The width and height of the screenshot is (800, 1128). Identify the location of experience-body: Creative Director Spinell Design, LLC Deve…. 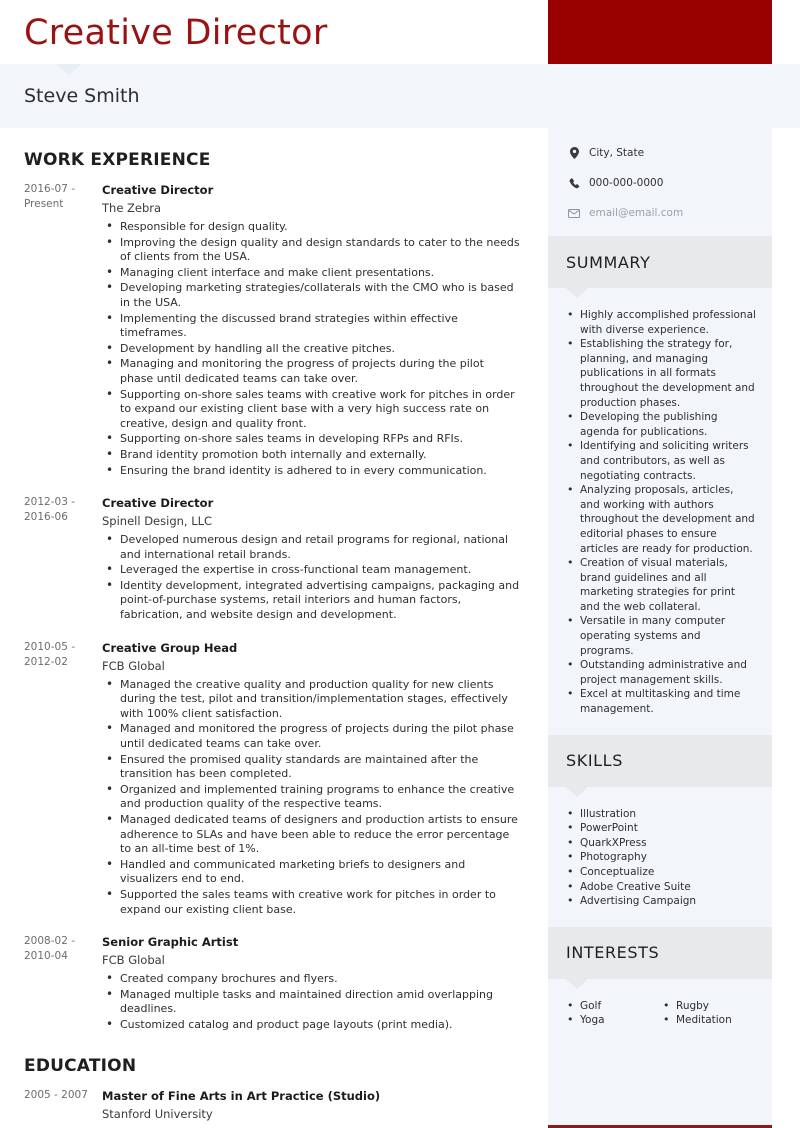
(310, 559).